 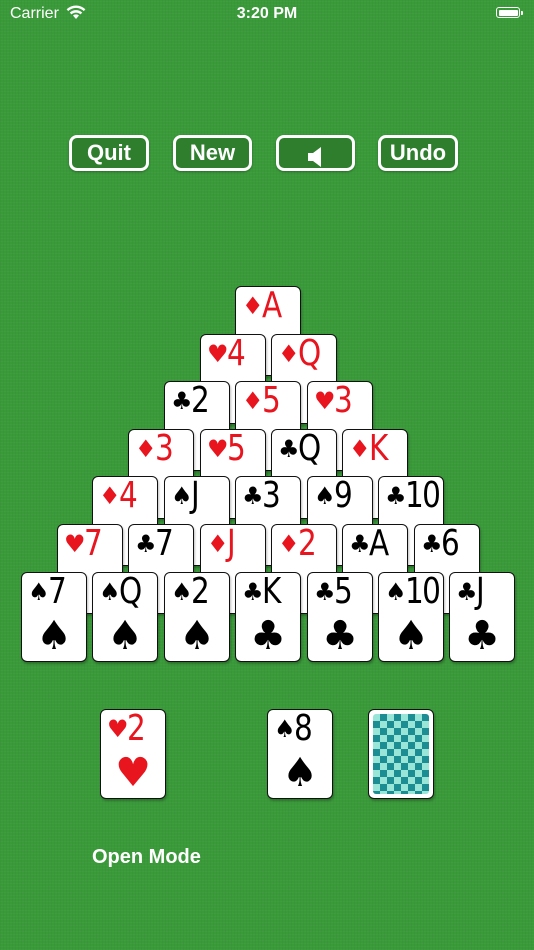 I want to click on pyramid-card: ♣ J ♣, so click(x=482, y=617).